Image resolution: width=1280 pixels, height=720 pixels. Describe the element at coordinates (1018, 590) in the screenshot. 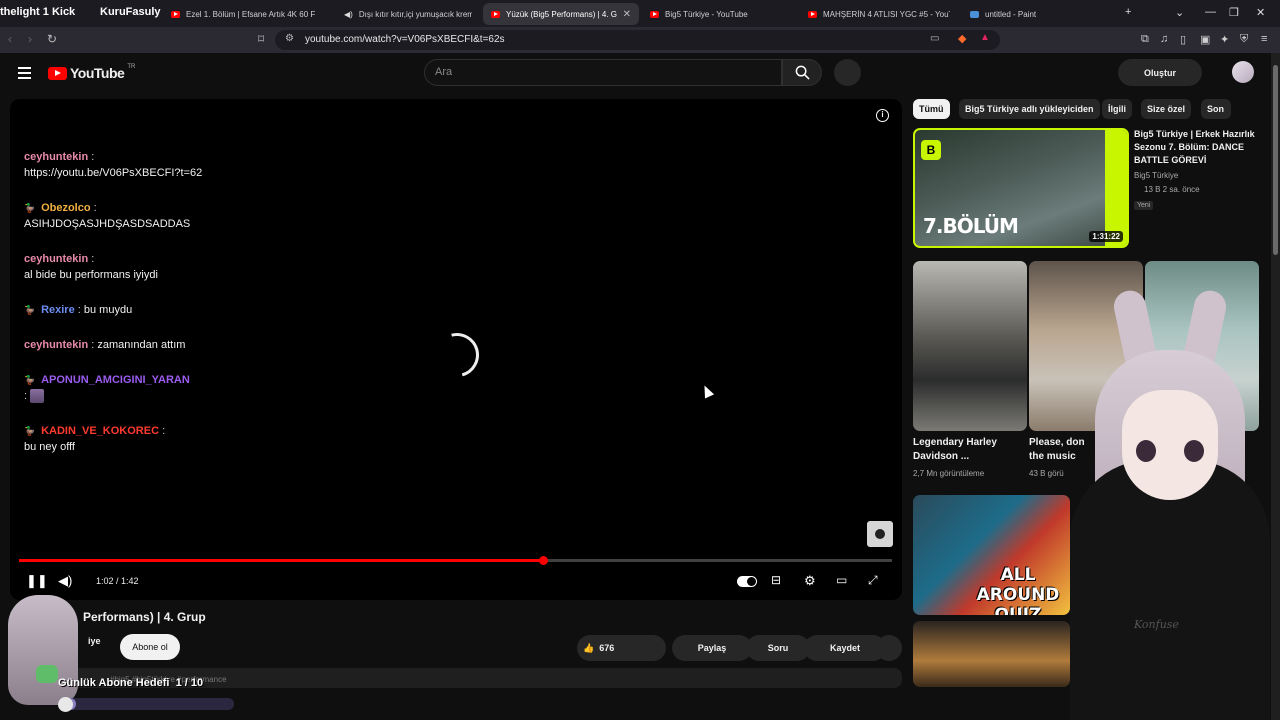

I see `thumbnail-text: ALL AROUND QUIZ` at that location.